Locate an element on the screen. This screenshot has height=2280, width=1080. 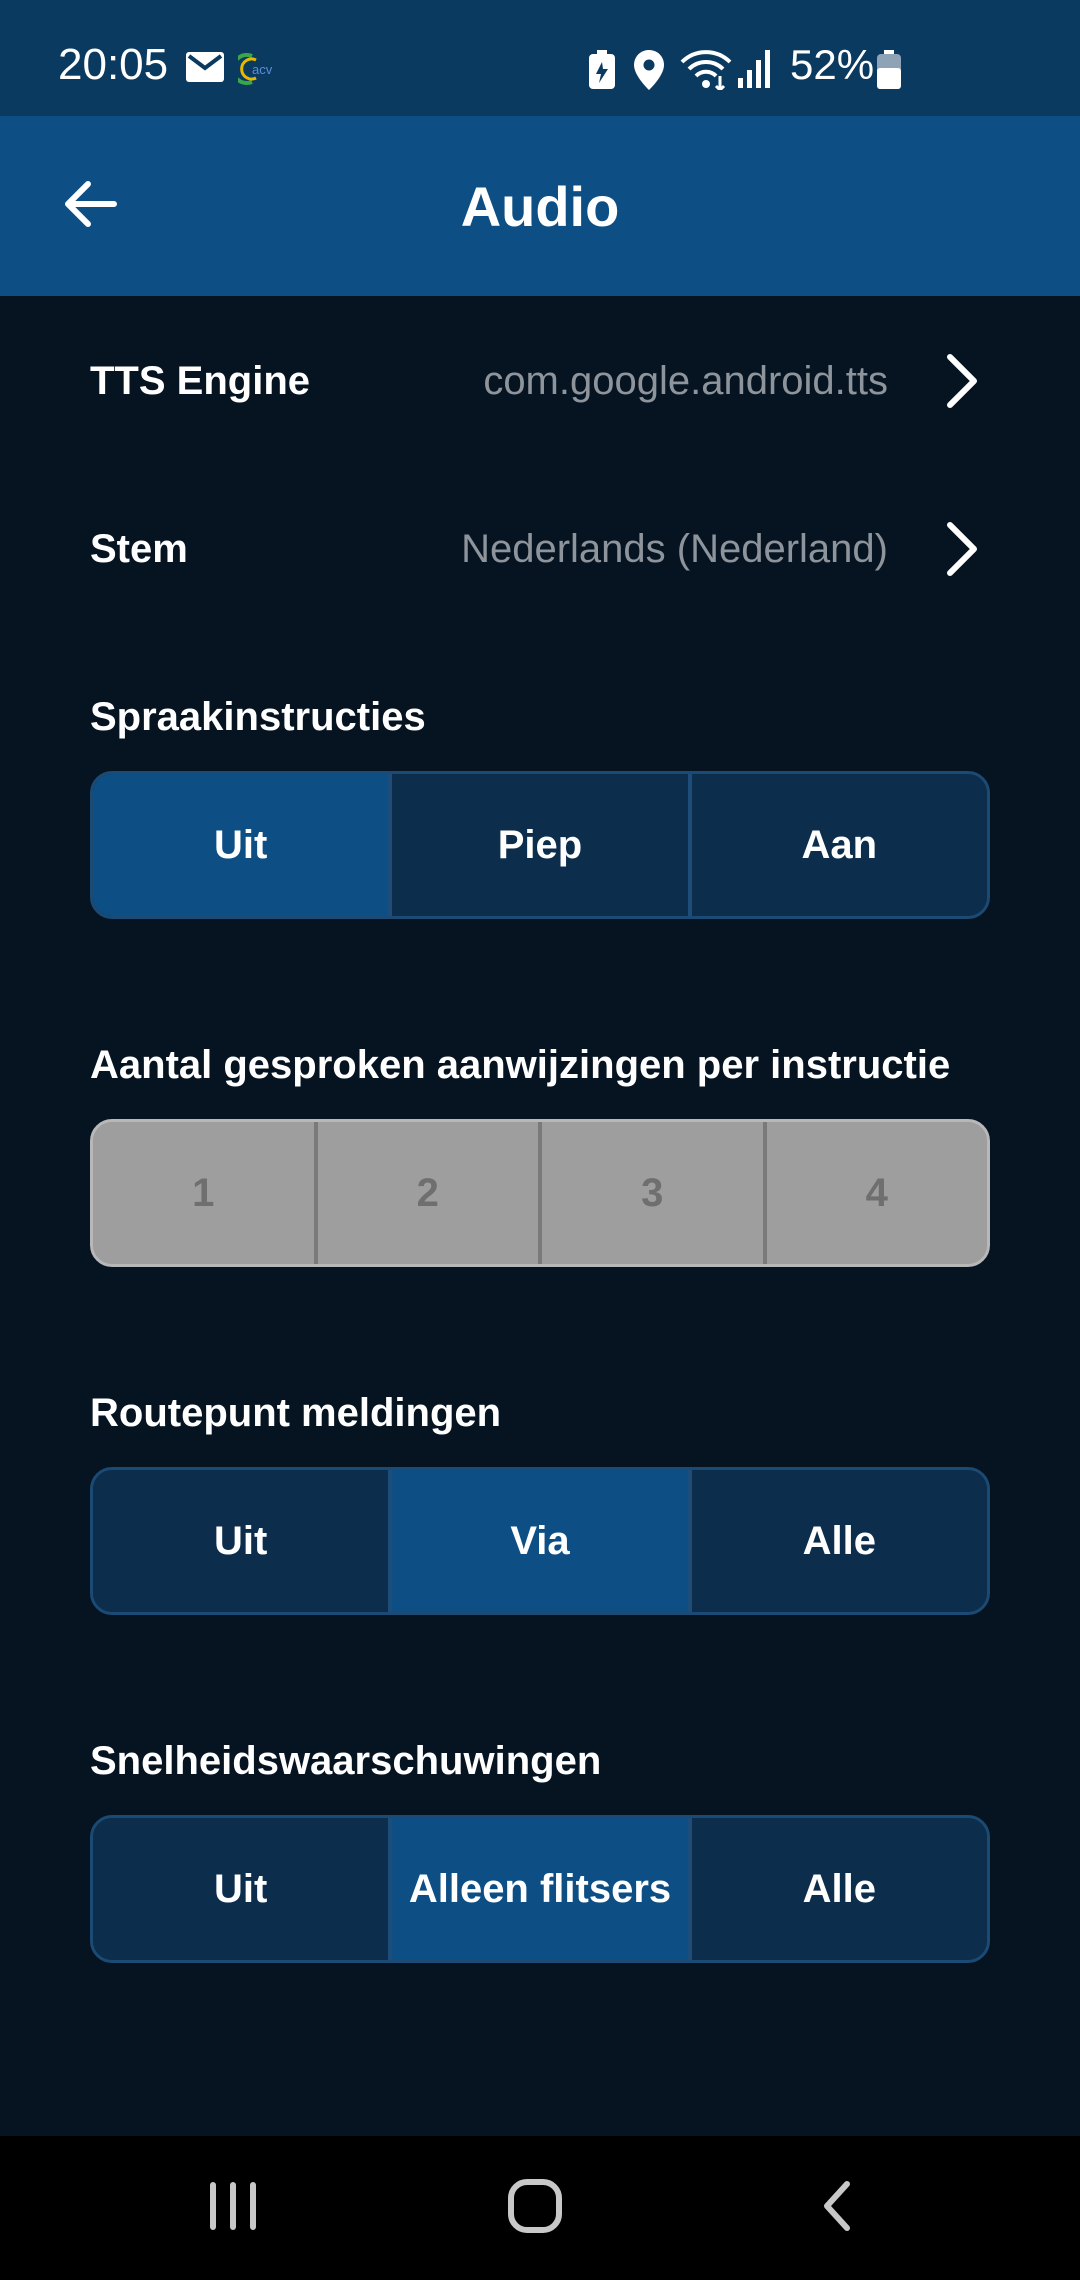
spoken-count-option-4: 4 is located at coordinates (874, 1193).